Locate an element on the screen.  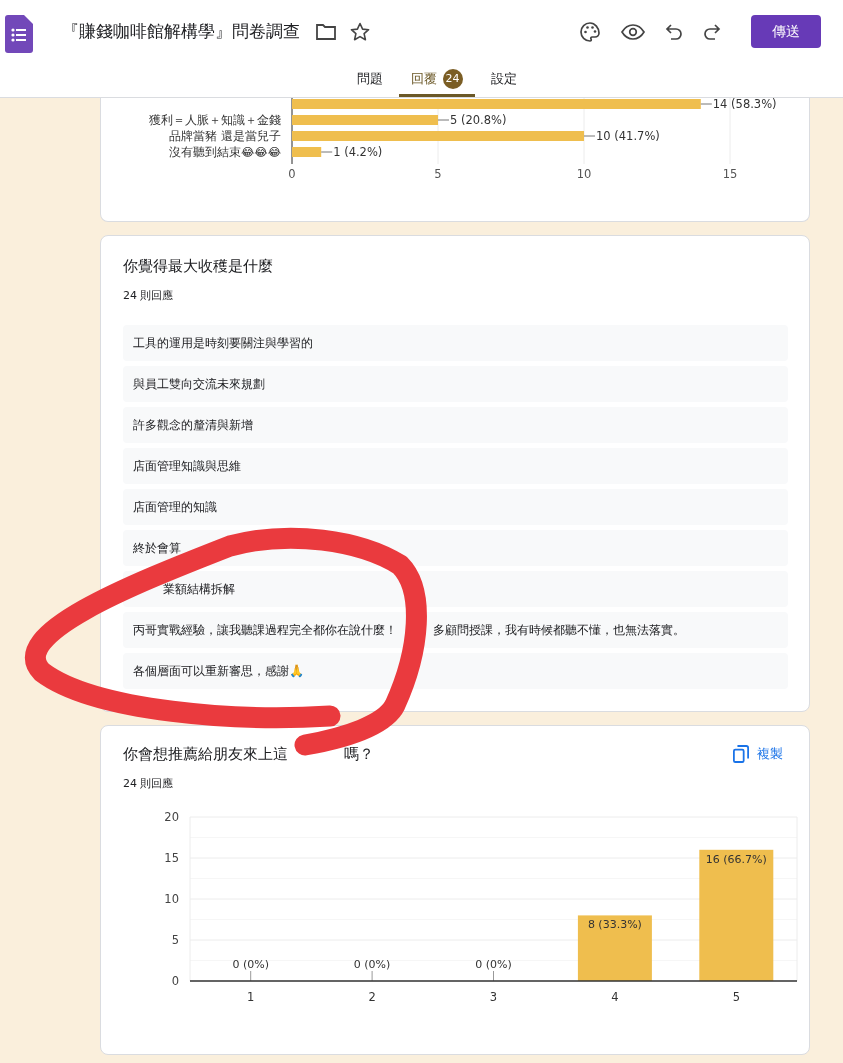
question-title: 你覺得最大收穫是什麼 is located at coordinates (198, 266).